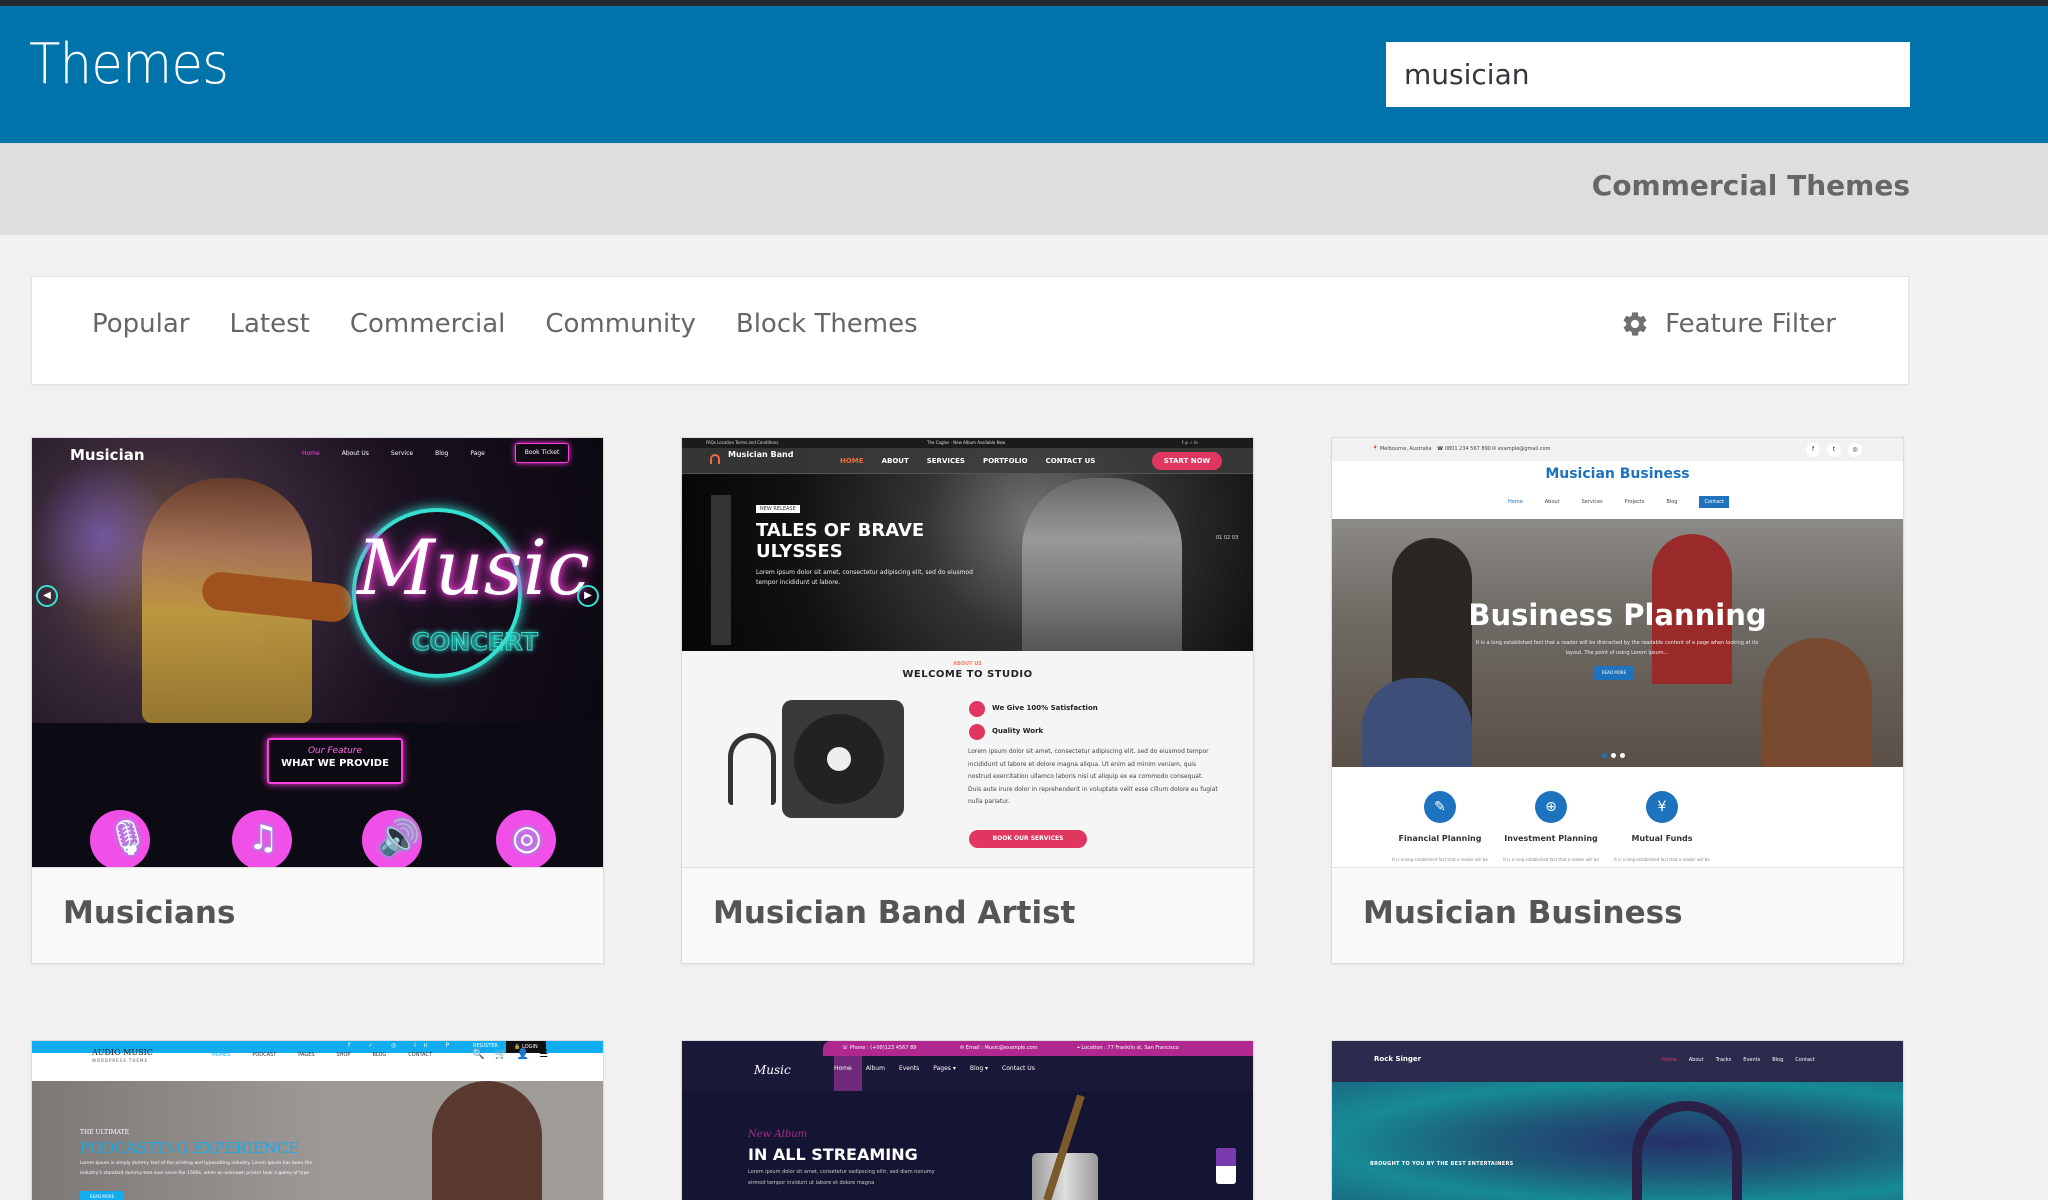  What do you see at coordinates (827, 324) in the screenshot?
I see `tab-block-themes: Block Themes` at bounding box center [827, 324].